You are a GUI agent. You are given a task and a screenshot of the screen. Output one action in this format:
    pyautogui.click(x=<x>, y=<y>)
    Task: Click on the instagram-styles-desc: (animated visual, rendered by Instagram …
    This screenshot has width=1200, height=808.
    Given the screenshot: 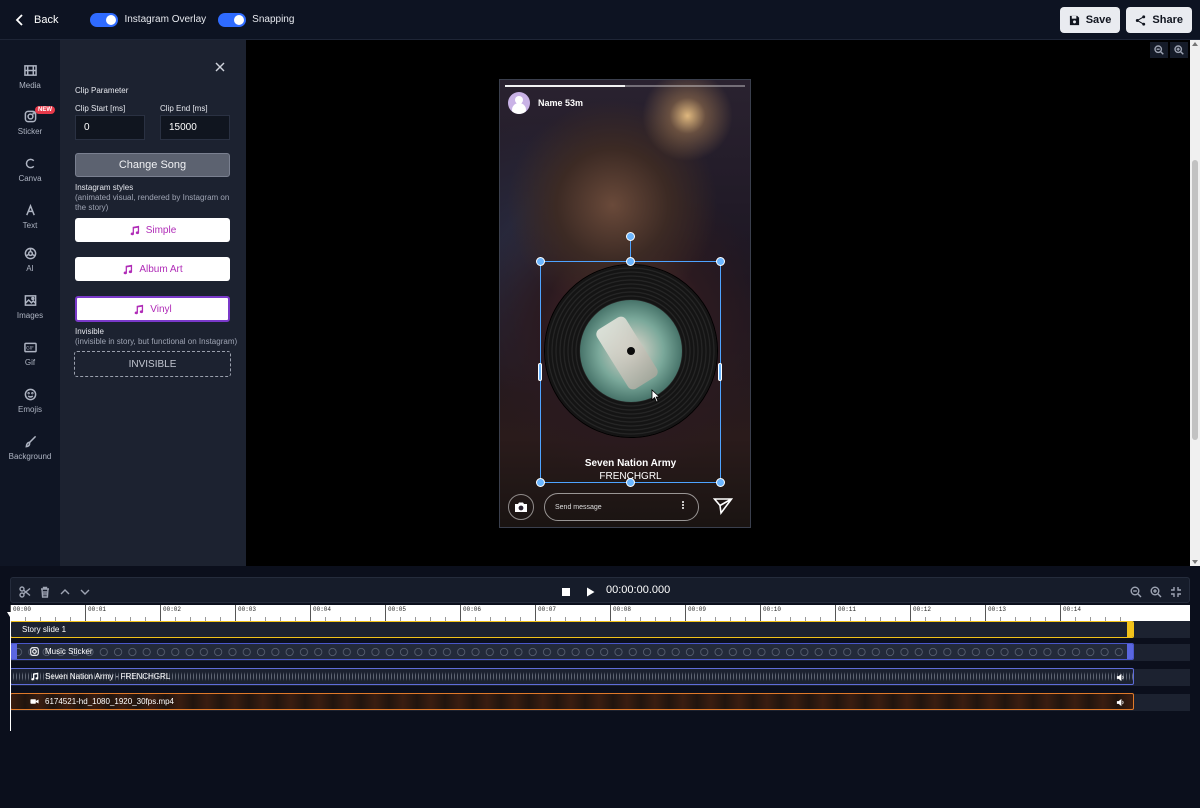 What is the action you would take?
    pyautogui.click(x=152, y=202)
    